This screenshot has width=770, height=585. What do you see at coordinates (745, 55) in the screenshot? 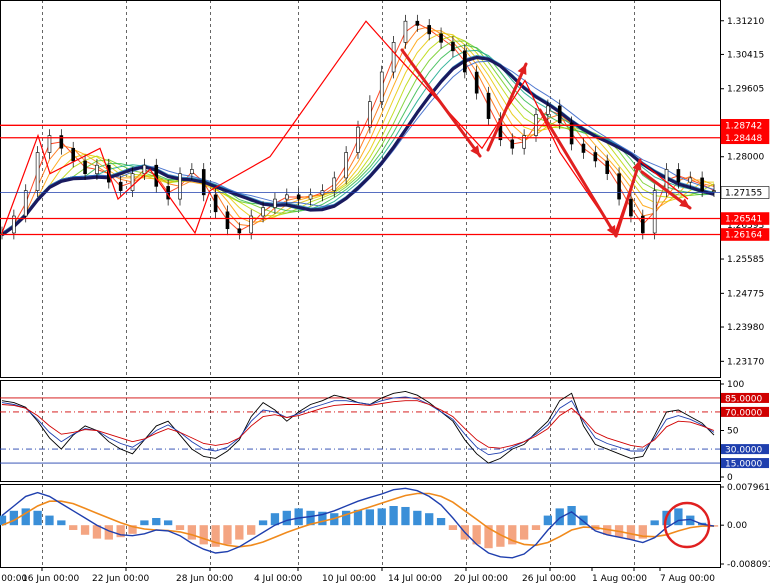
I see `price-tick-label: 1.30415` at bounding box center [745, 55].